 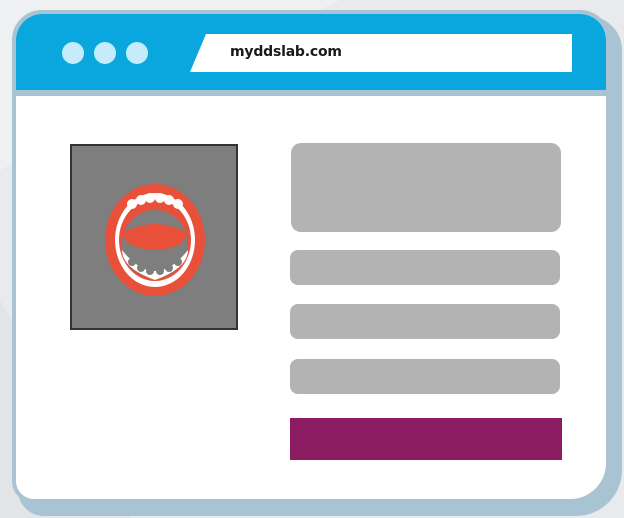 I want to click on browser-title-bar: myddslab.com, so click(x=311, y=55).